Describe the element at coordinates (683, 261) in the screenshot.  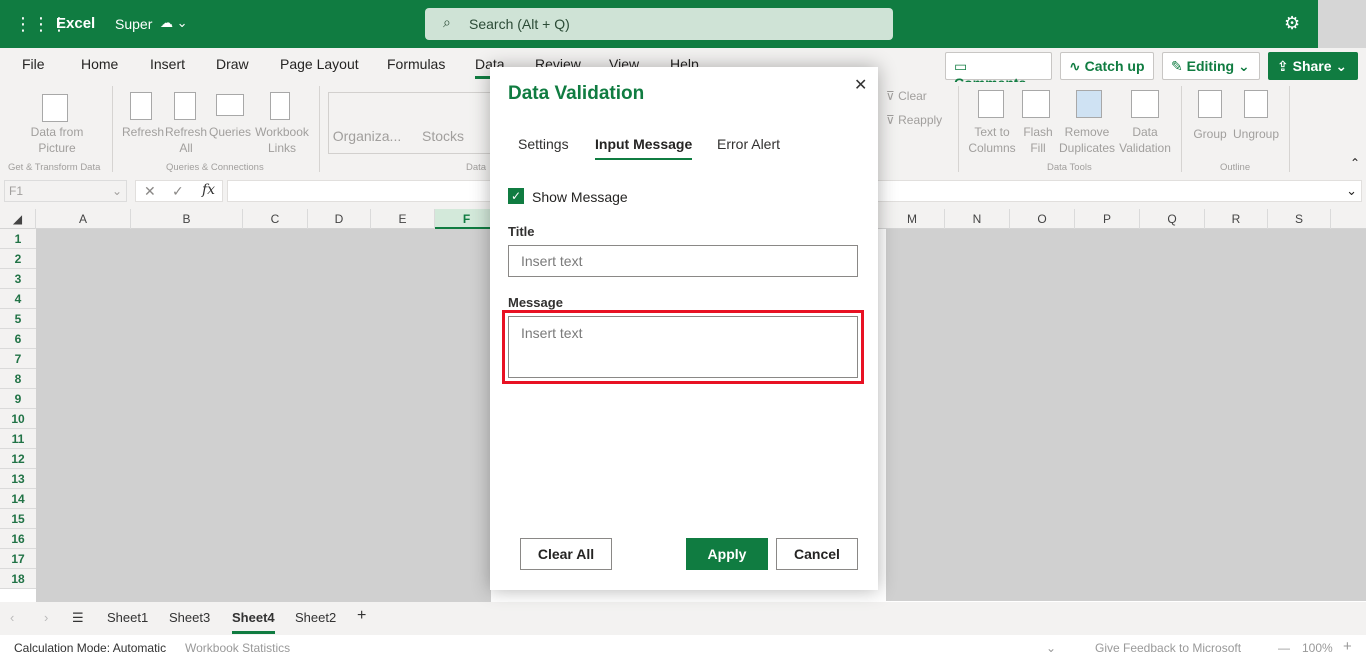
I see `title-input: Insert text` at that location.